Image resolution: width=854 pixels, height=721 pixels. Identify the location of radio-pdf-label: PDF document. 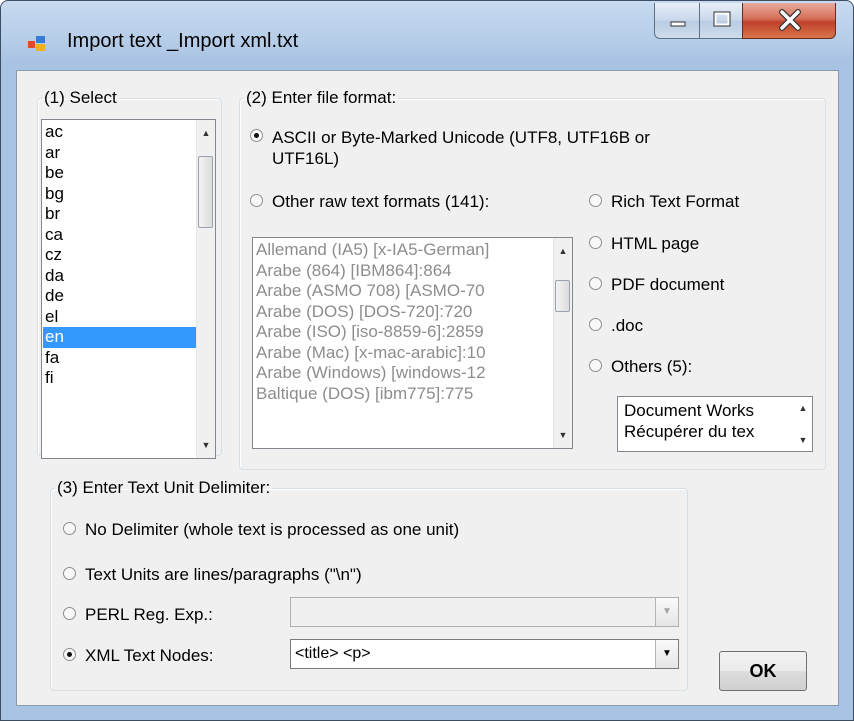
(668, 284).